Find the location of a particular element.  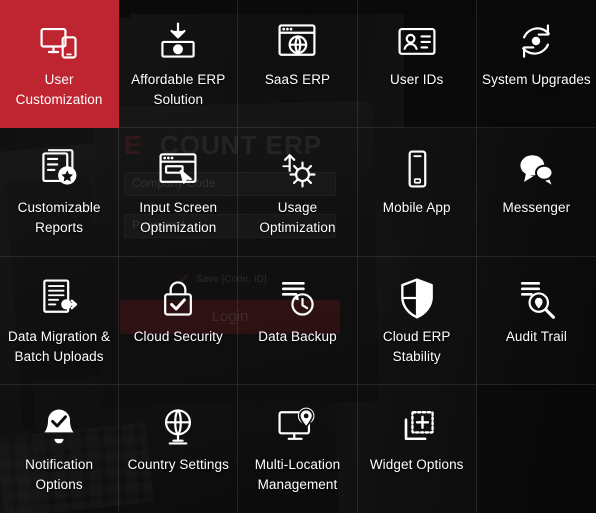

grid-cell-label: Notification Options is located at coordinates (59, 474).